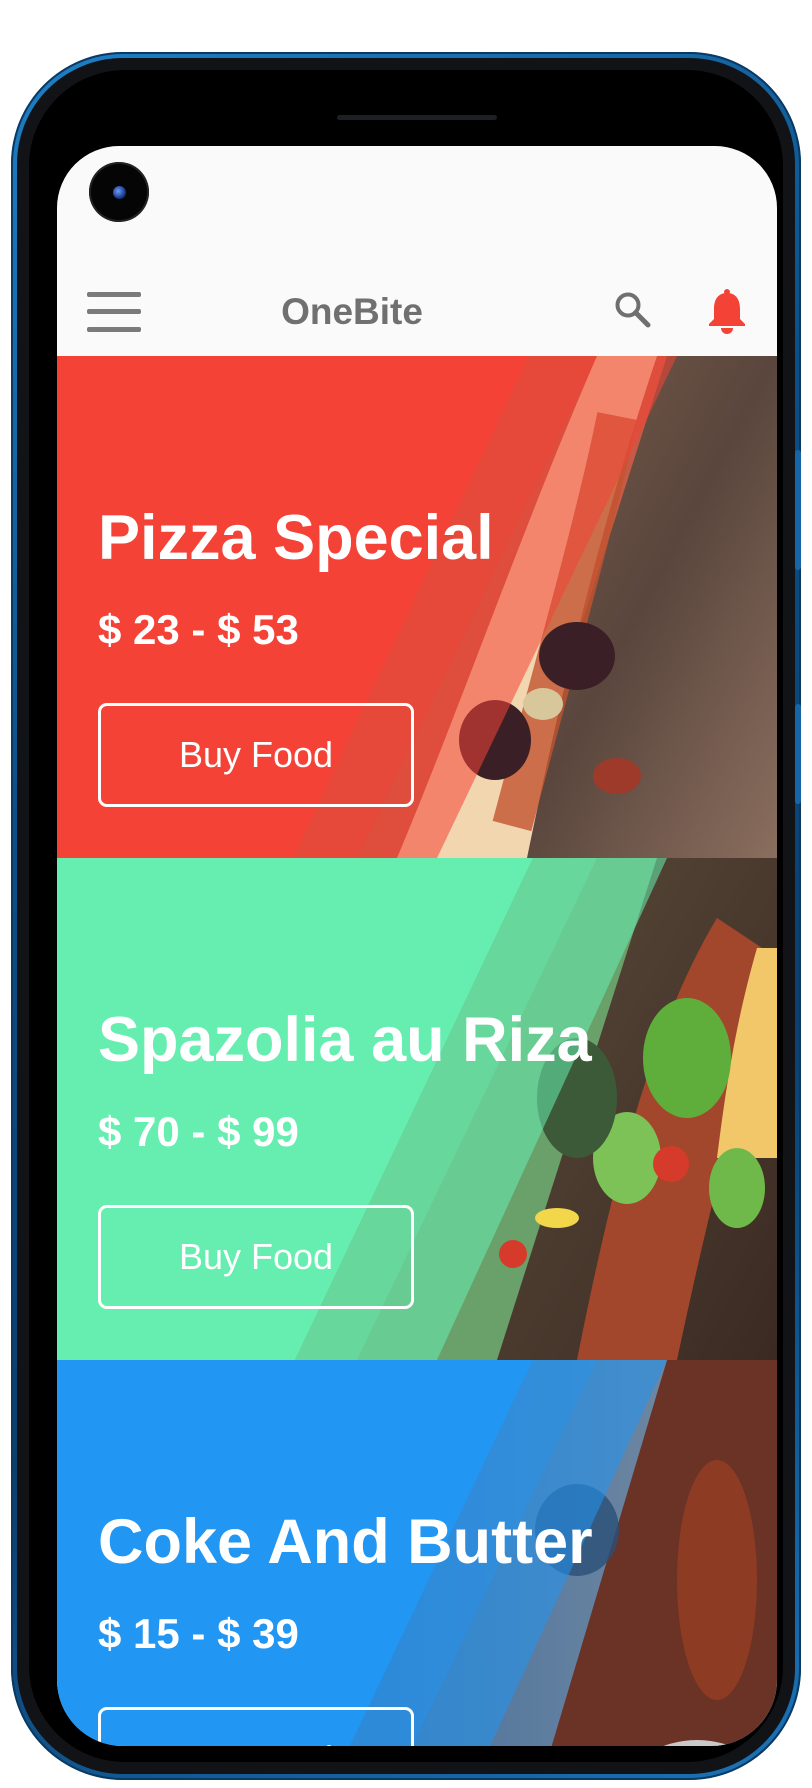 The height and width of the screenshot is (1788, 812). What do you see at coordinates (345, 1542) in the screenshot?
I see `card-title: Coke And Butter` at bounding box center [345, 1542].